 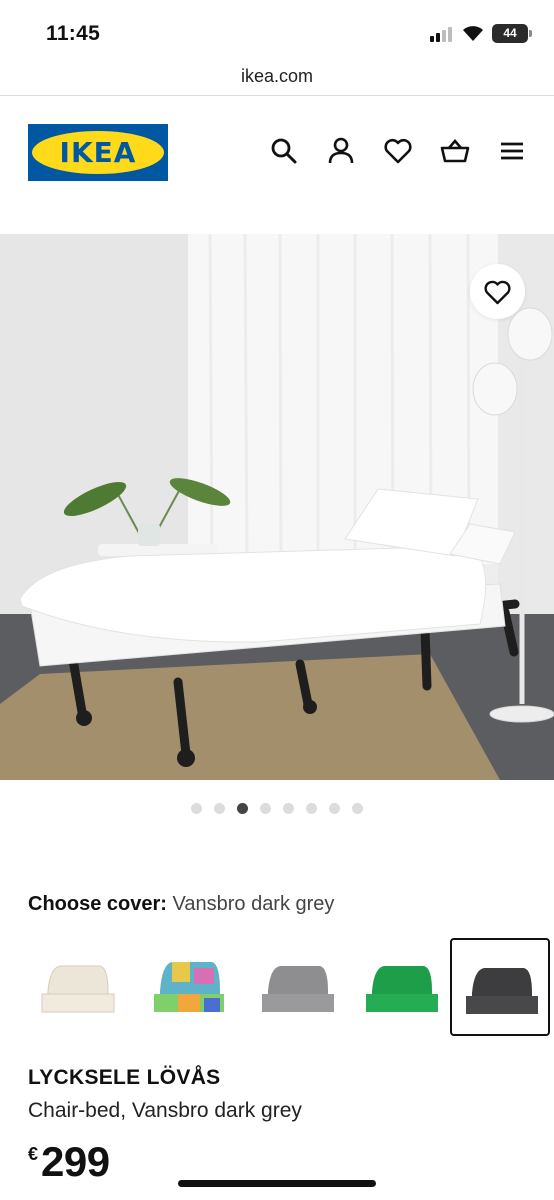 I want to click on cover-label-text: Choose cover:, so click(x=97, y=904).